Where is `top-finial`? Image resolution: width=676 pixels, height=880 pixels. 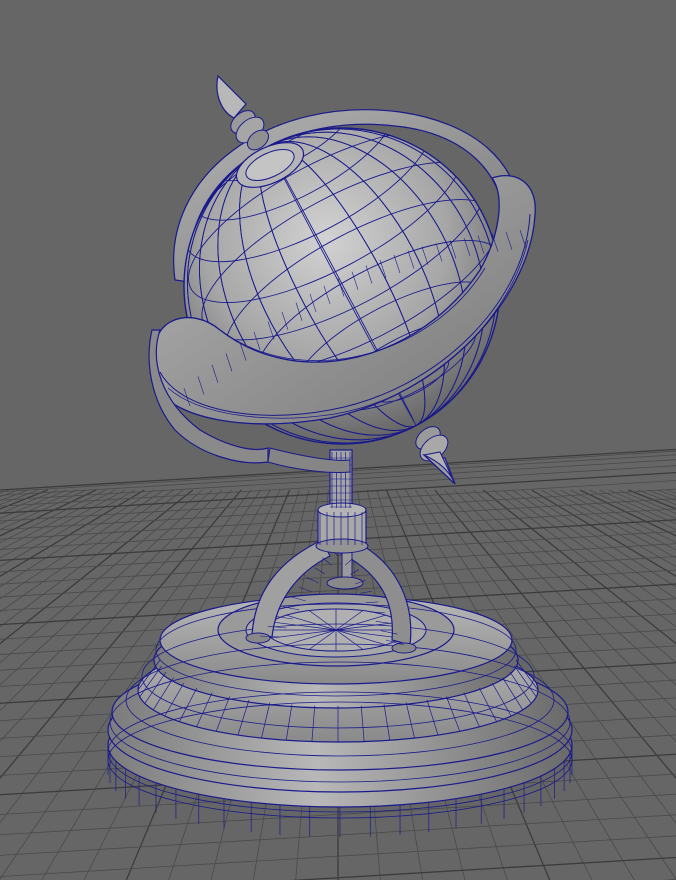 top-finial is located at coordinates (244, 114).